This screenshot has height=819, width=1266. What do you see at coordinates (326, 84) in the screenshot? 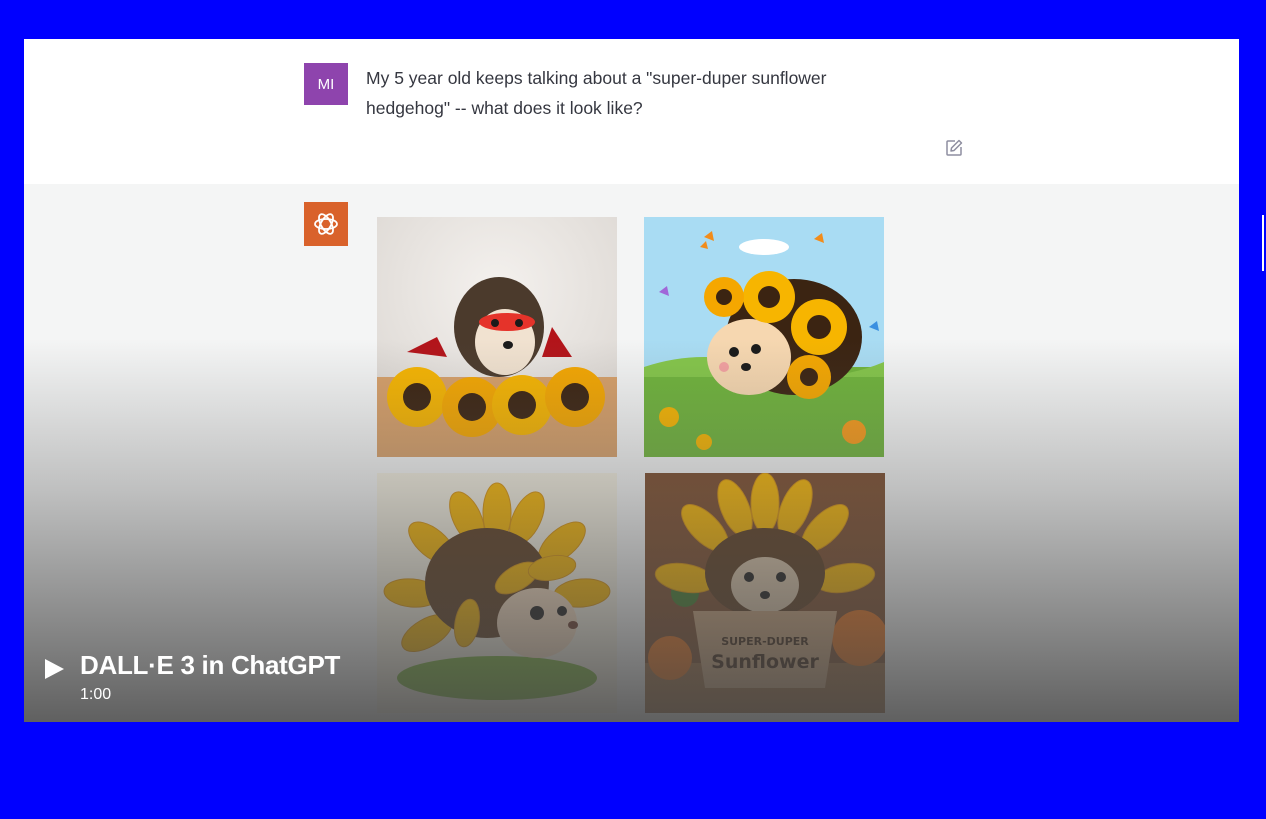
I see `user-avatar: MI` at bounding box center [326, 84].